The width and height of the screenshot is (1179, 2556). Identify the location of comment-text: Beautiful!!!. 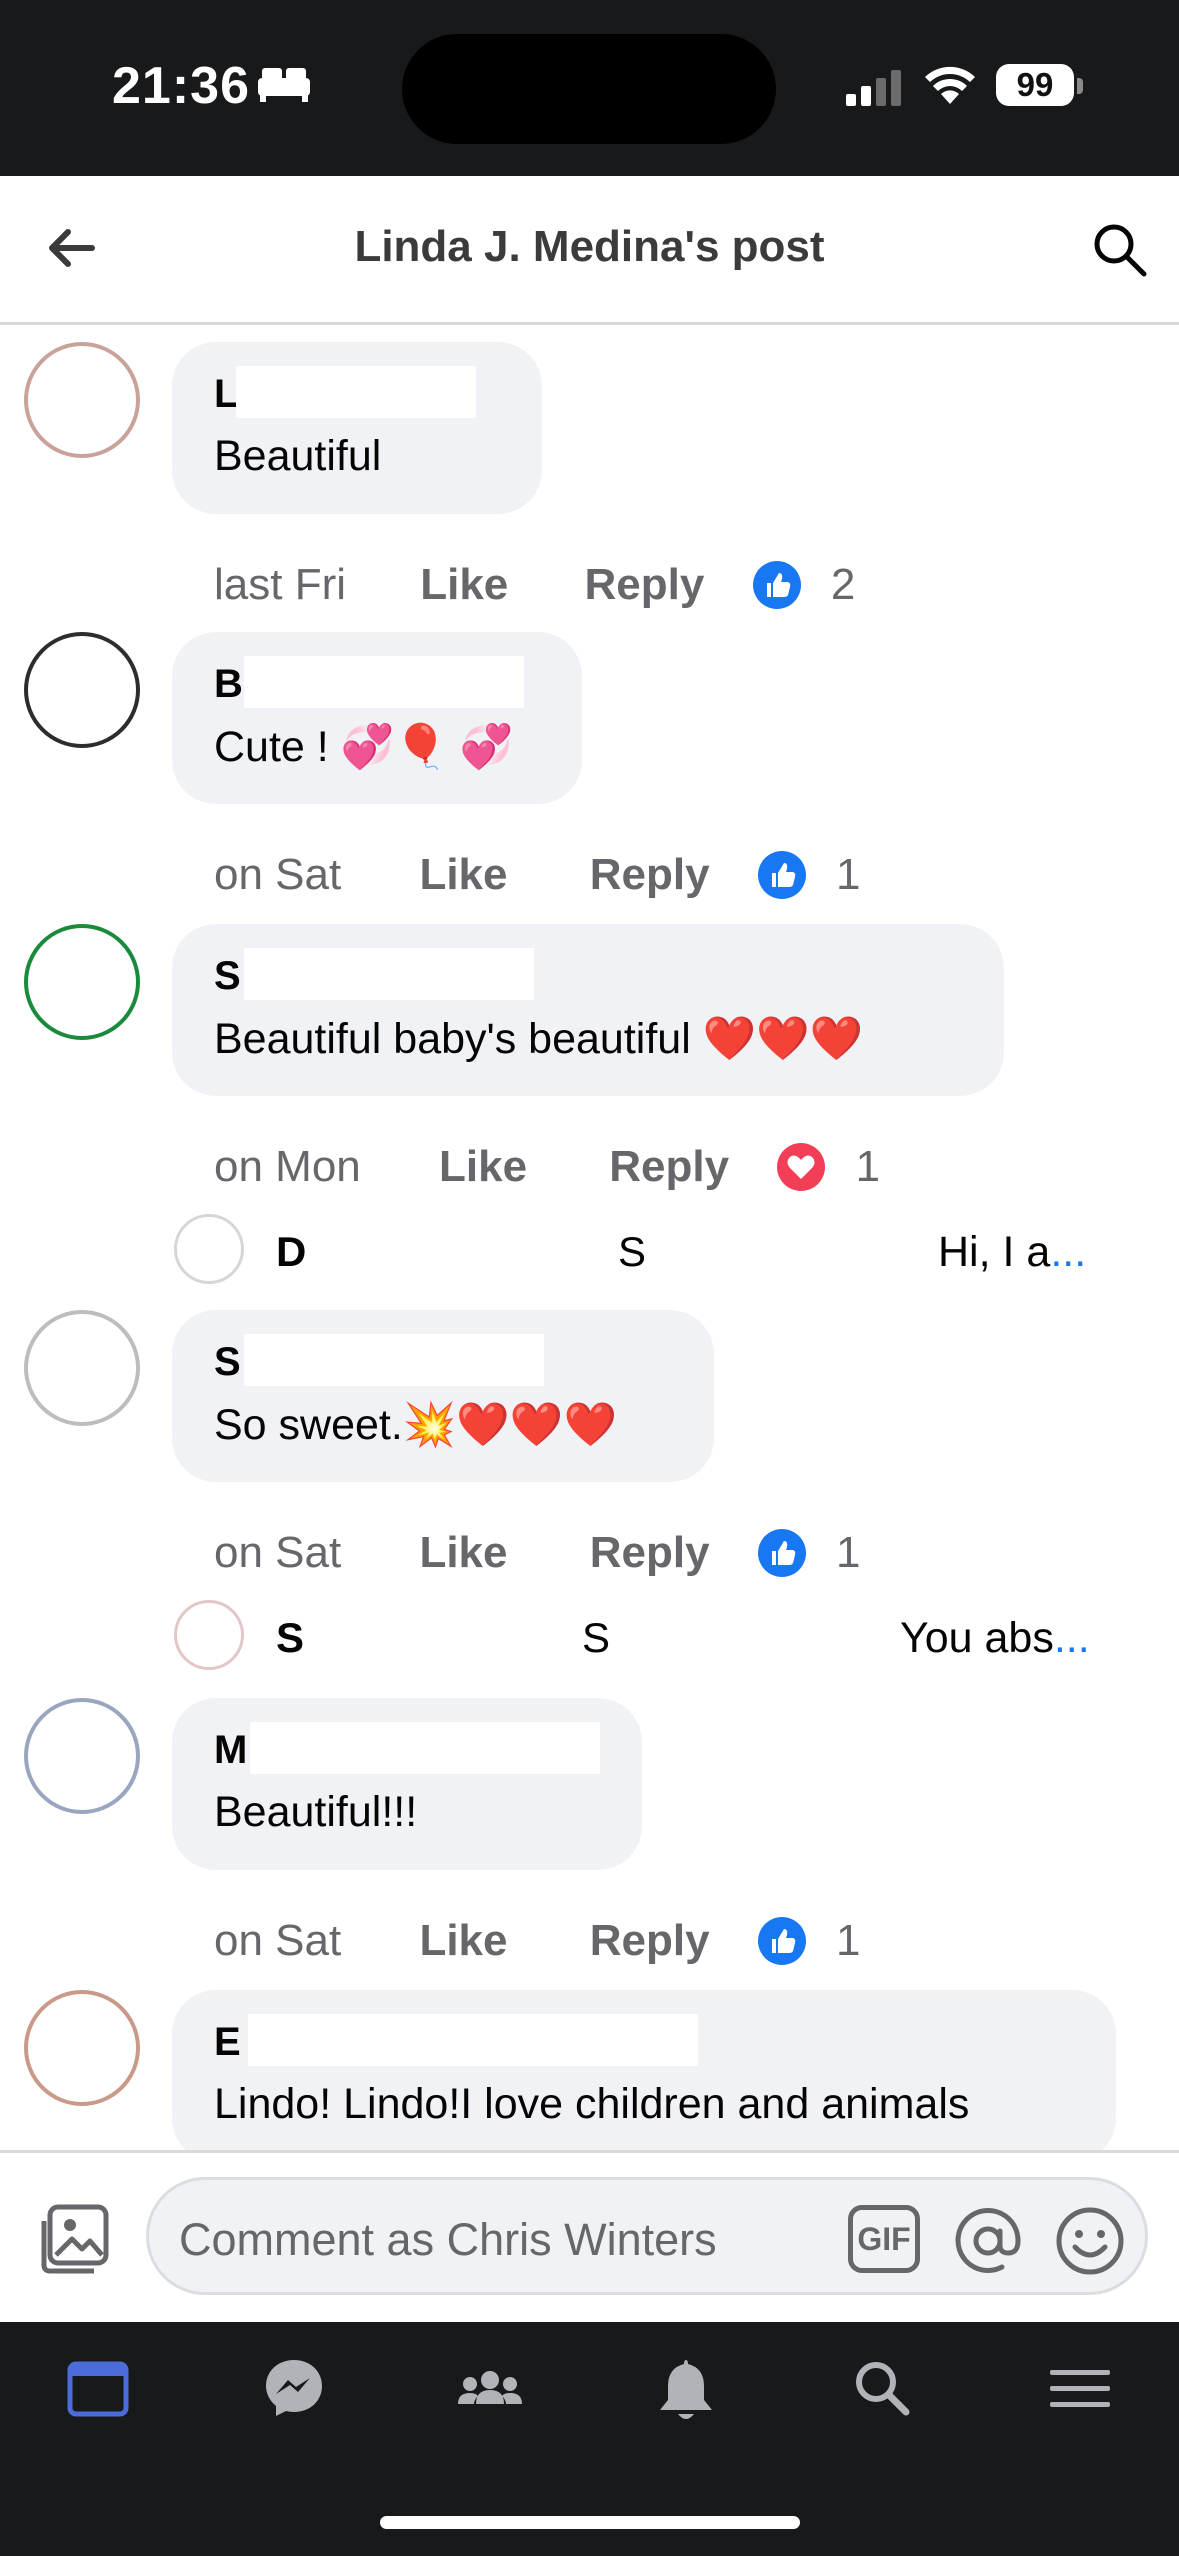
(316, 1812).